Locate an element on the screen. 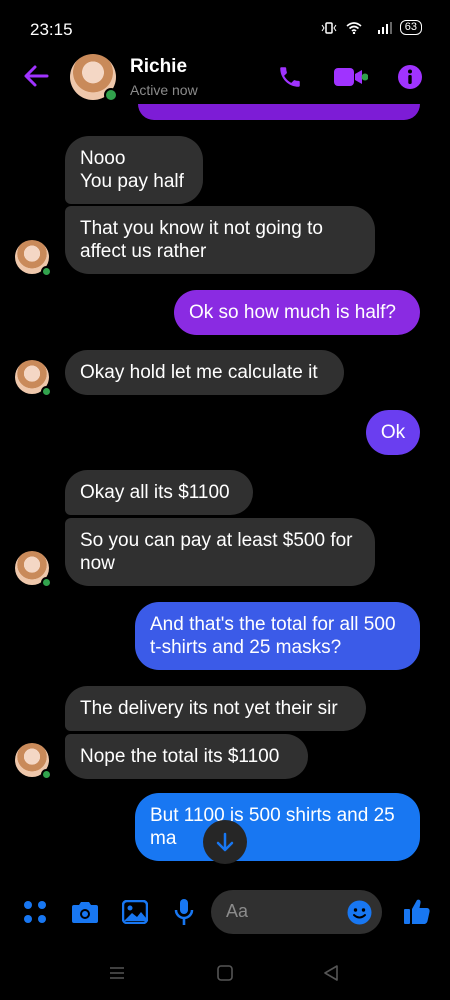  wifi-icon is located at coordinates (354, 27).